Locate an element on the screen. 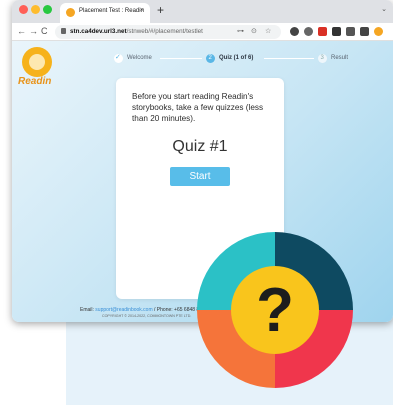 The image size is (393, 405). step-done-icon: ✓ is located at coordinates (118, 58).